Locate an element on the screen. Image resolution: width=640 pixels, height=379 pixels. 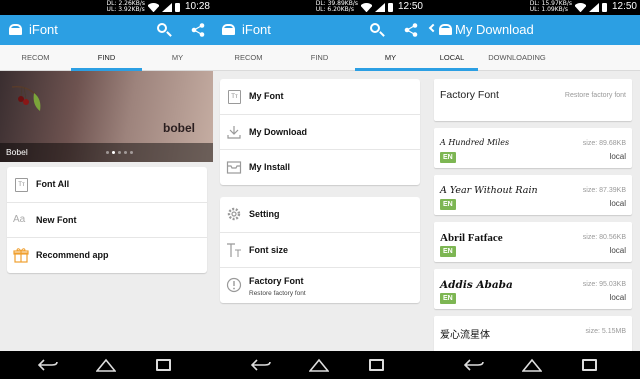
tab-bar: RECOM FIND MY is located at coordinates (106, 58).